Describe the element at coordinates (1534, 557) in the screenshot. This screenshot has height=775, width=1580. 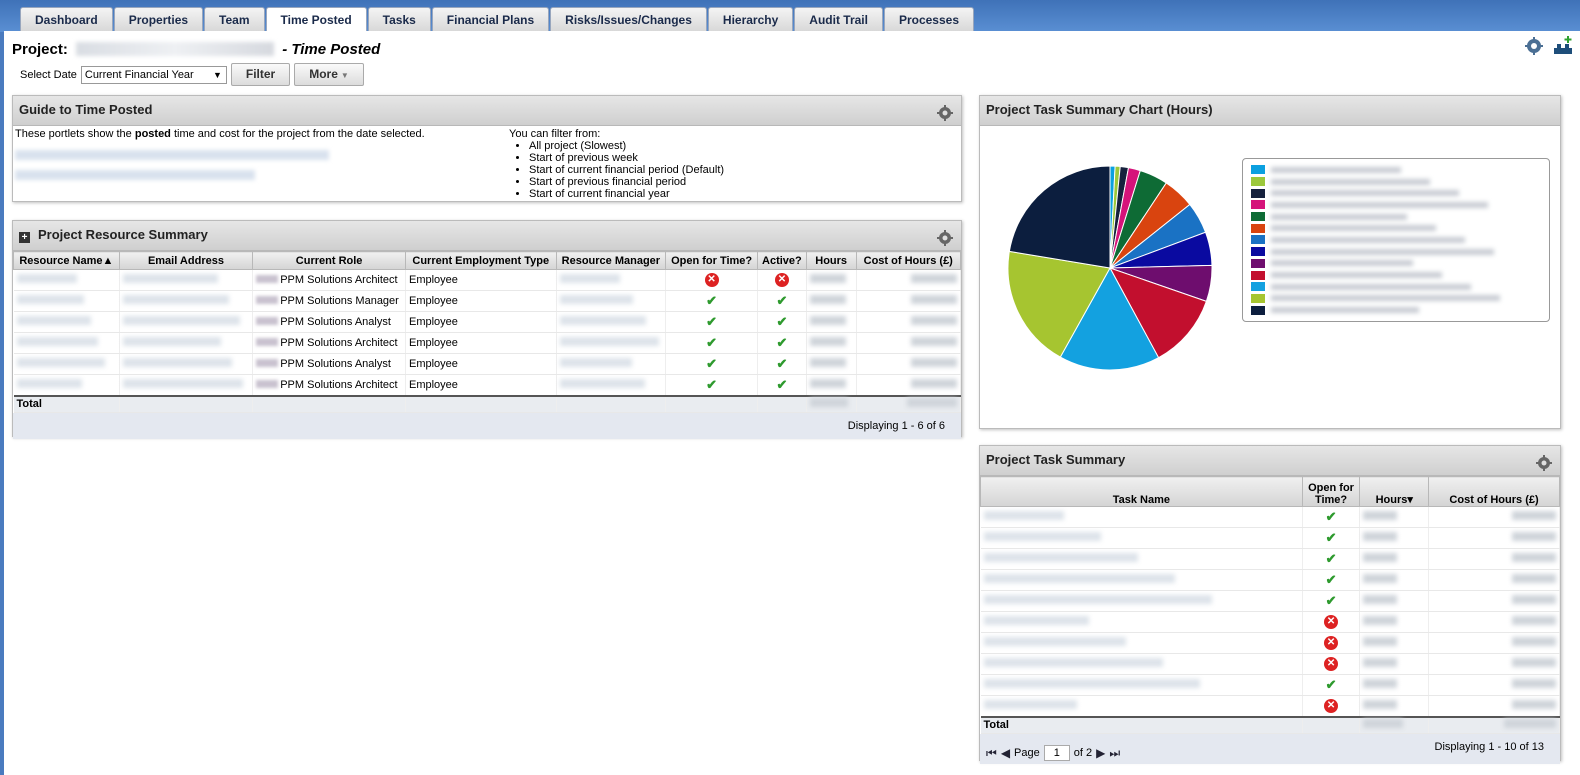
I see `redacted-cost` at that location.